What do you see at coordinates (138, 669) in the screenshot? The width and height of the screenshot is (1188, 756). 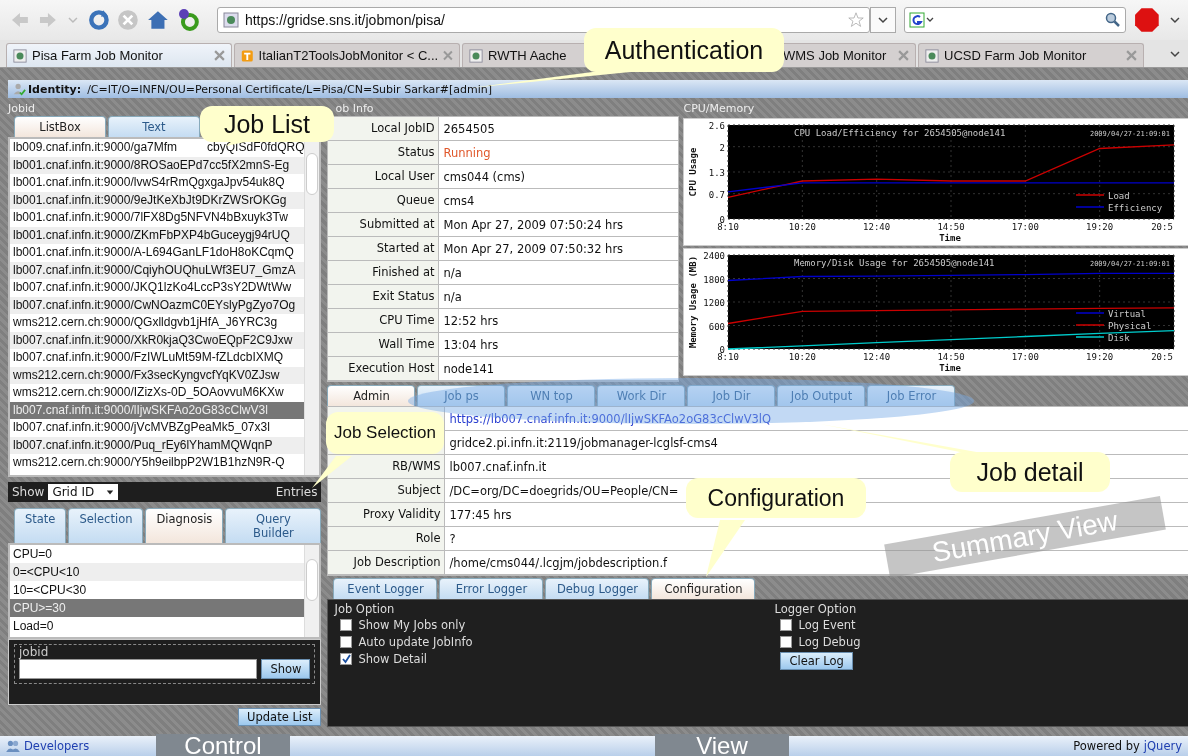 I see `jobid-input` at bounding box center [138, 669].